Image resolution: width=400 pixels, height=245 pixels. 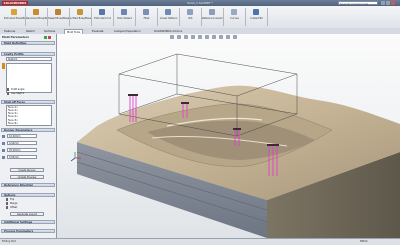 What do you see at coordinates (80, 12) in the screenshot?
I see `loft-icon` at bounding box center [80, 12].